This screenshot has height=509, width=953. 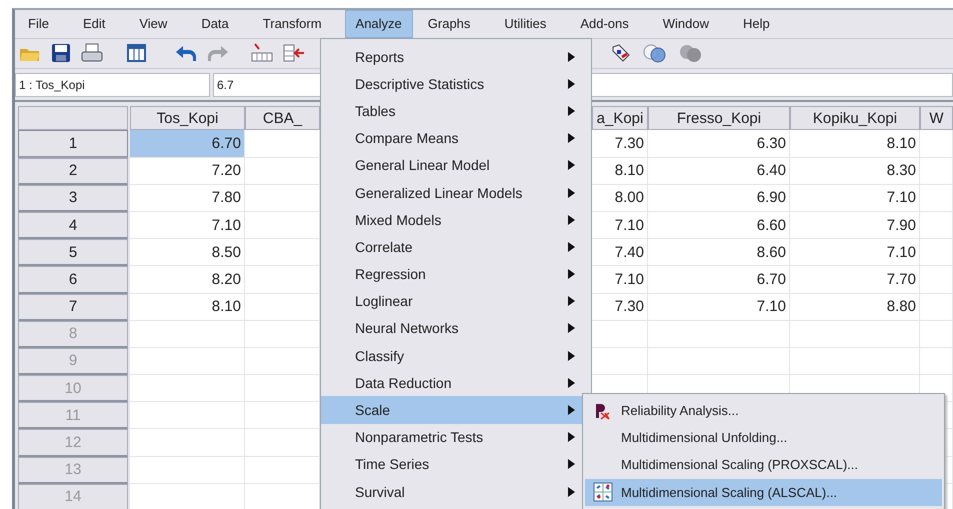 I want to click on menu-item-label: Scale, so click(x=372, y=410).